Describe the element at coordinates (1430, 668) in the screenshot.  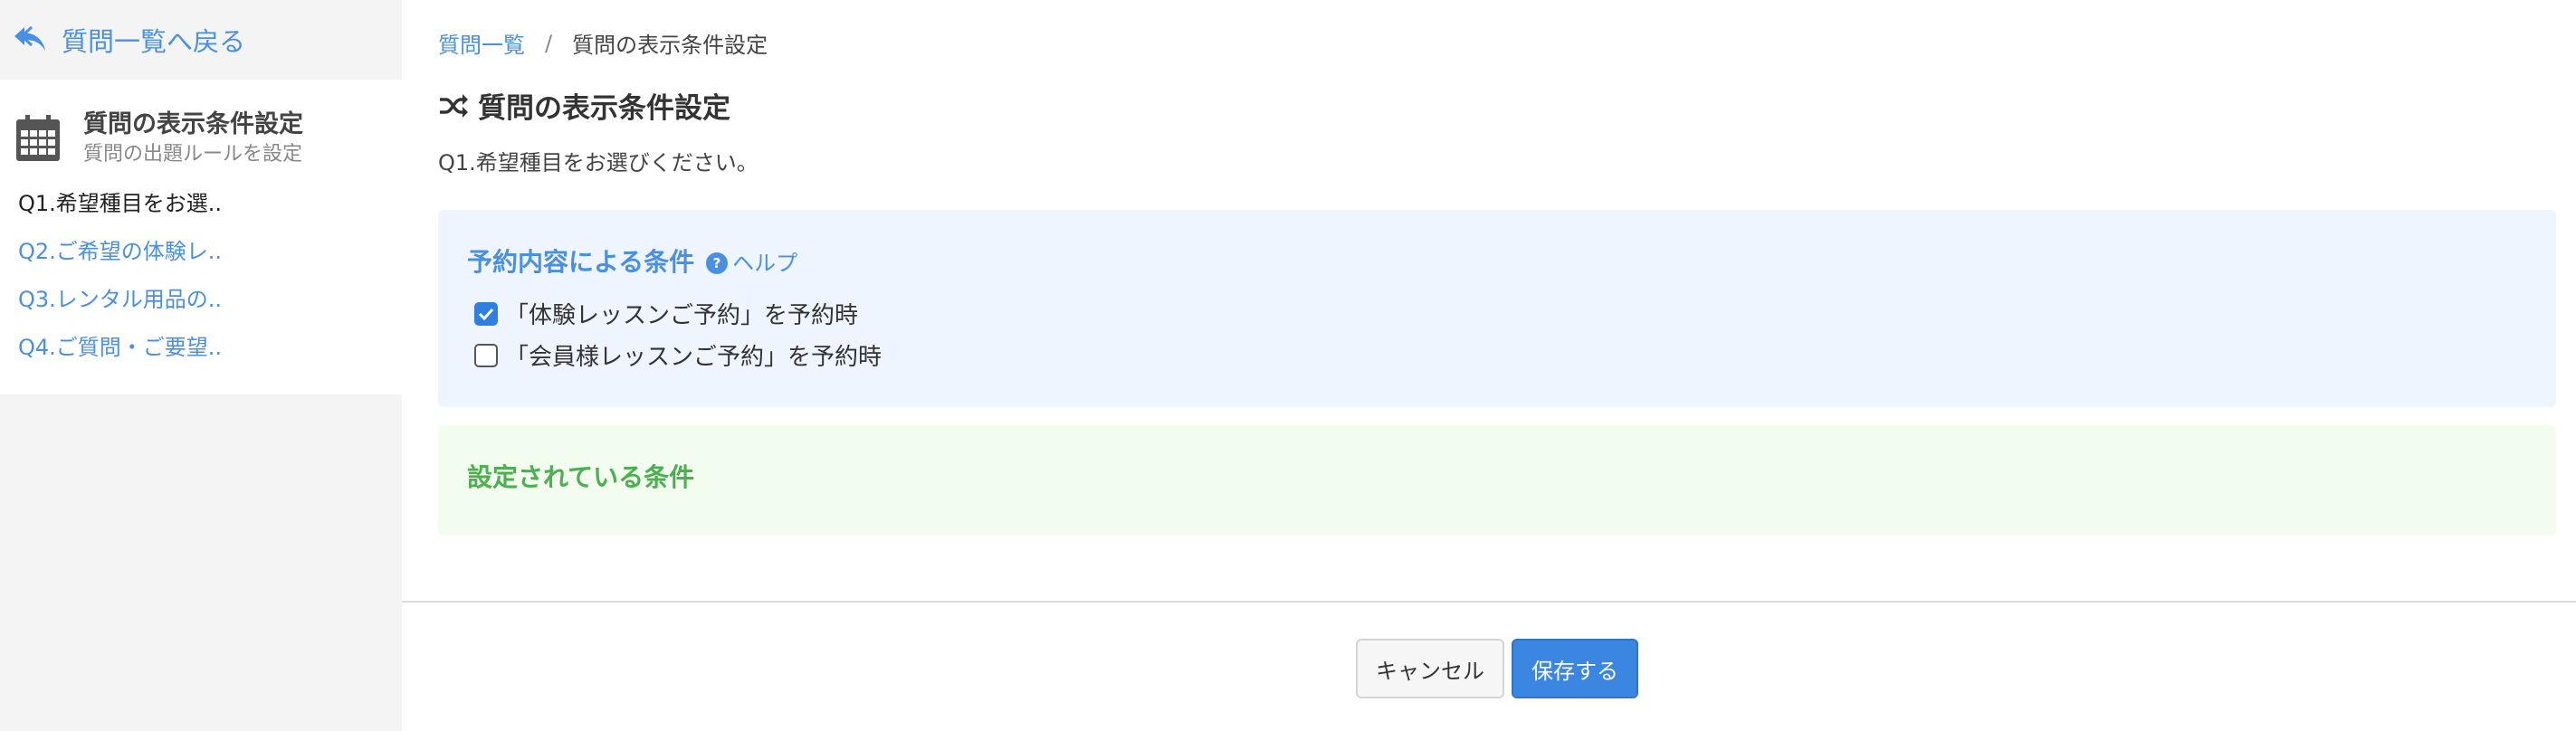
I see `cancel-button: キャンセル` at that location.